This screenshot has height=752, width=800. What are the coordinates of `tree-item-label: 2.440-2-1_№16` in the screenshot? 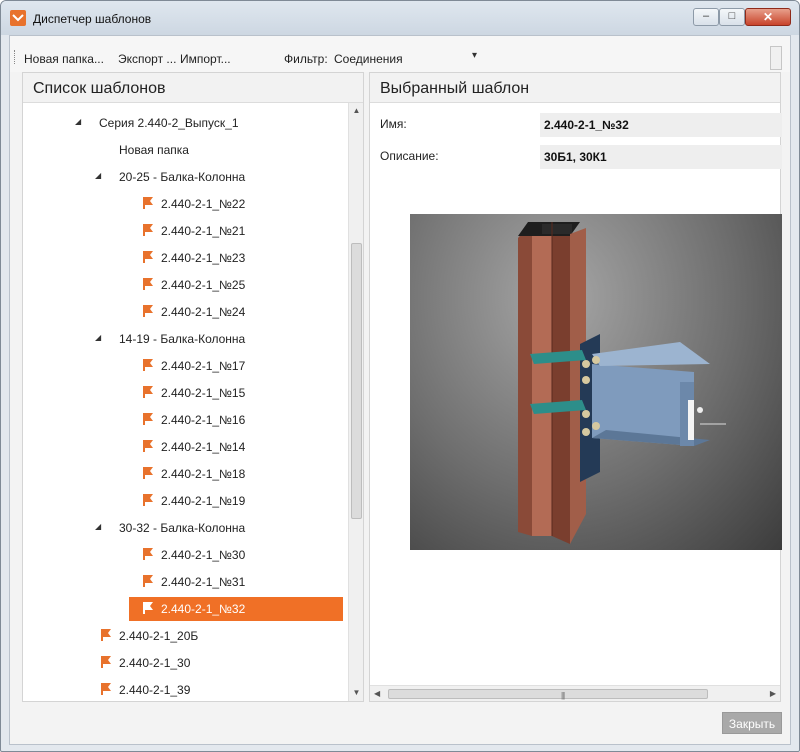 It's located at (203, 420).